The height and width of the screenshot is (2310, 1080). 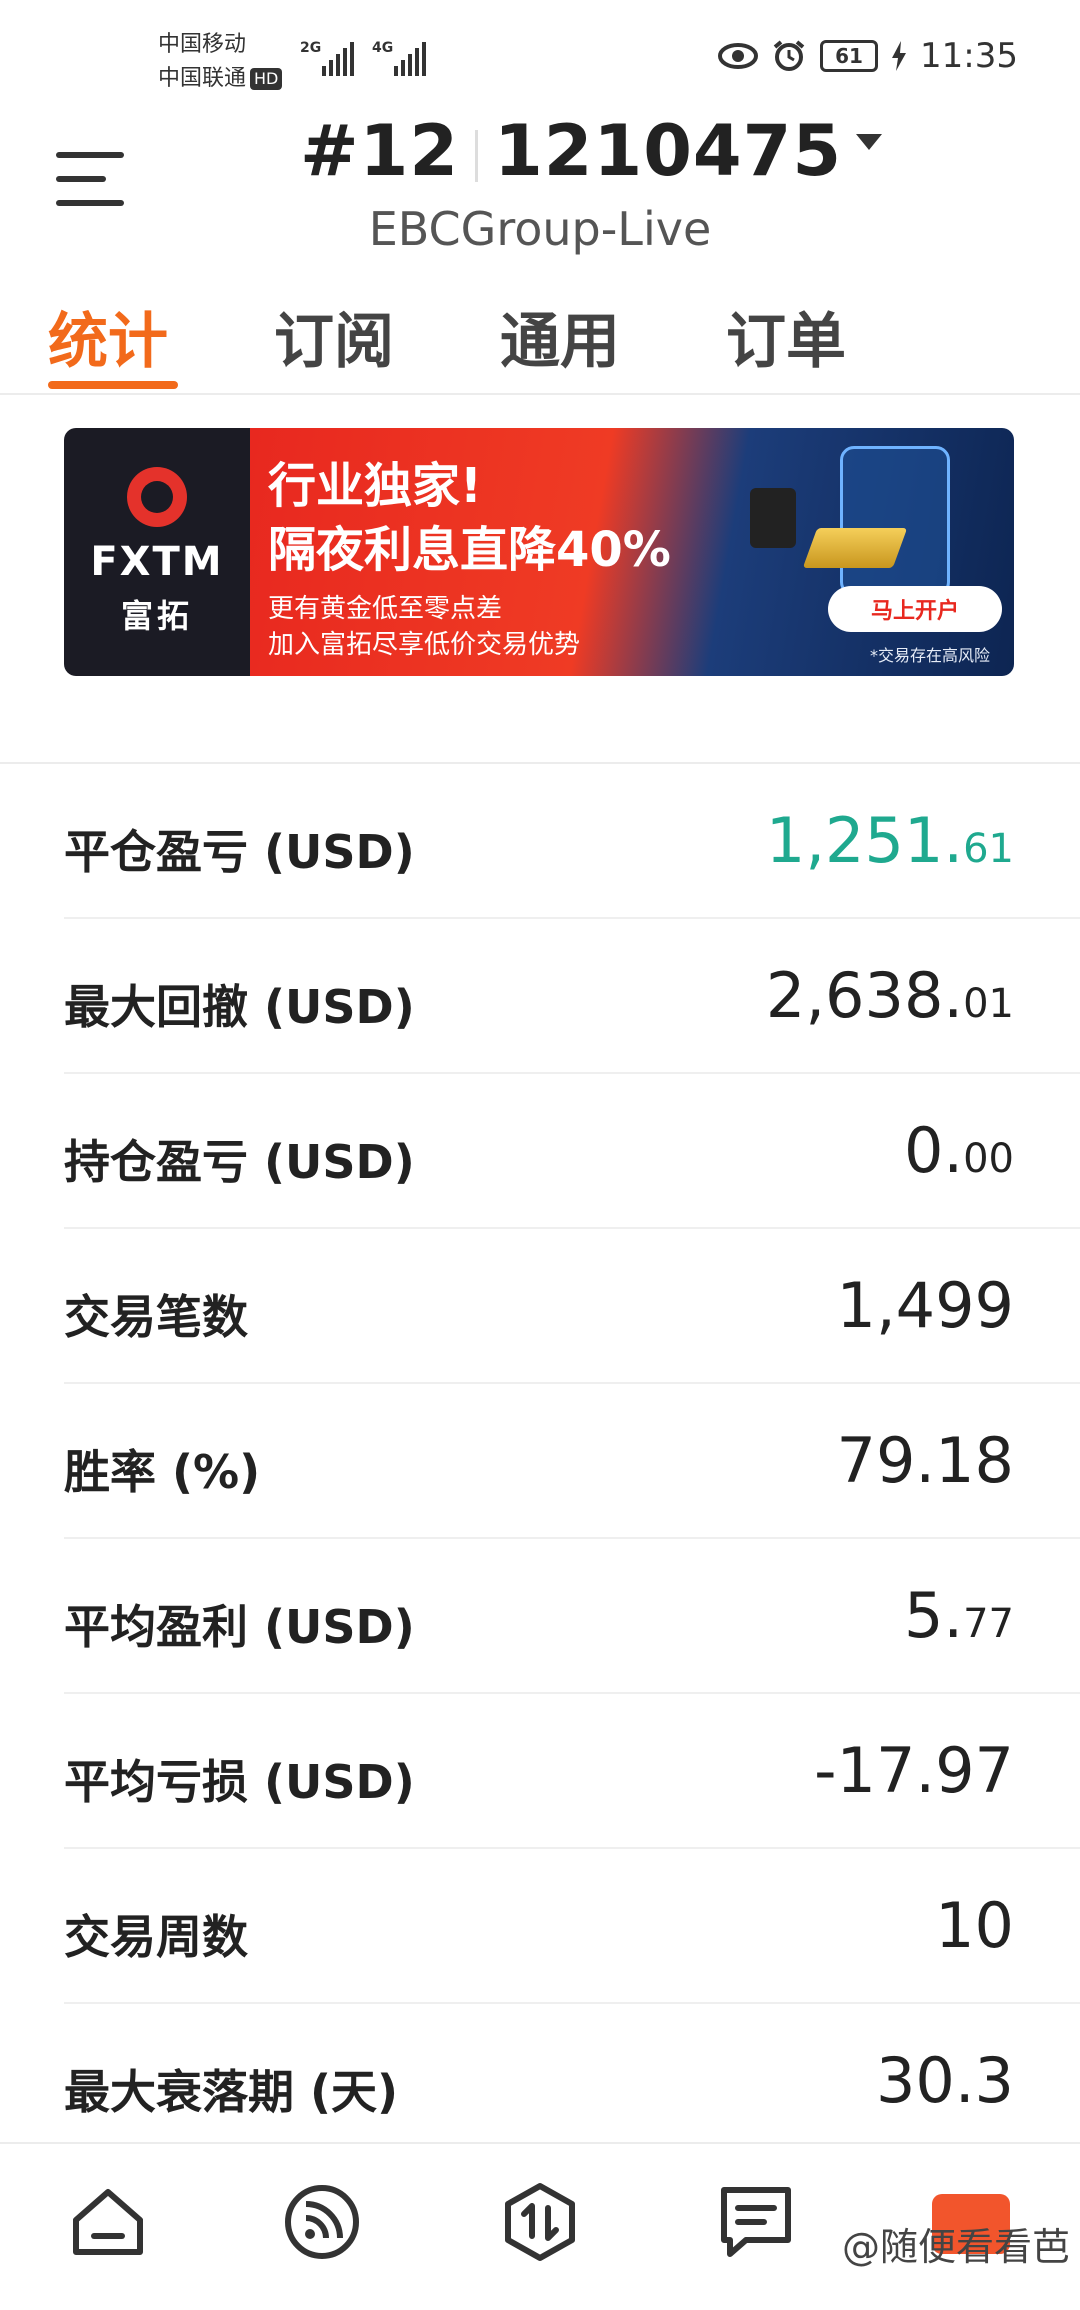 What do you see at coordinates (477, 155) in the screenshot?
I see `divider` at bounding box center [477, 155].